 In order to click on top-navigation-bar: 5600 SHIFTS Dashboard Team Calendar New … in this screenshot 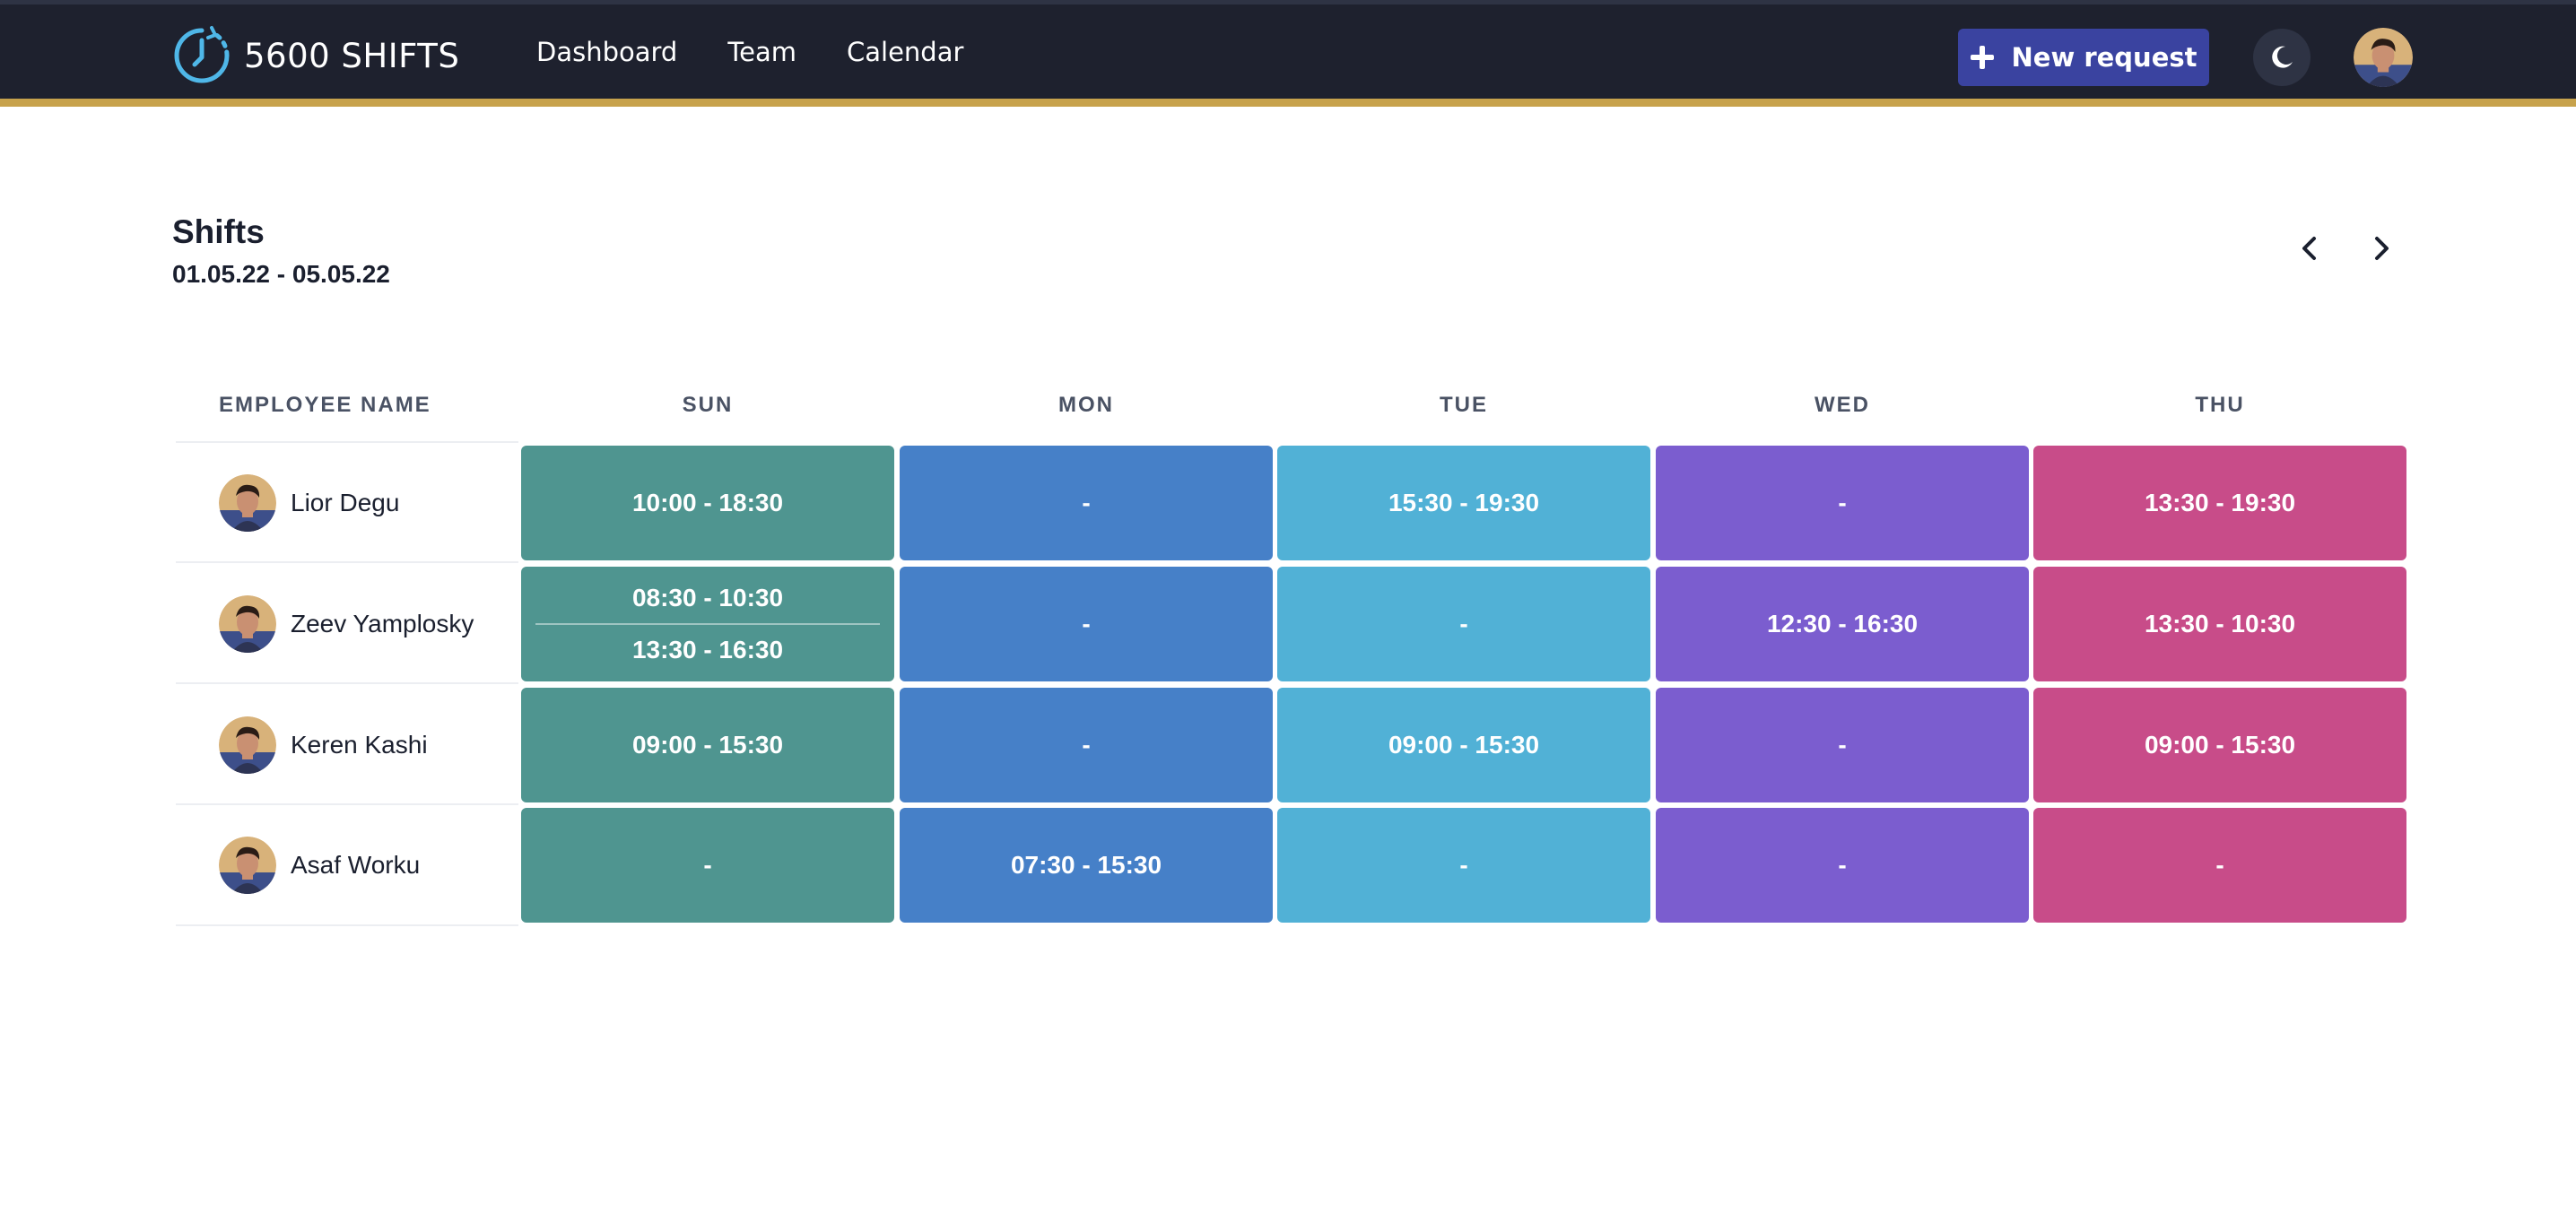, I will do `click(1288, 50)`.